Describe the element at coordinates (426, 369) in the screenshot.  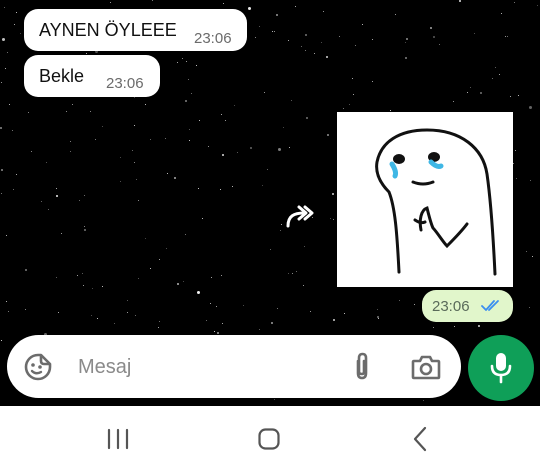
I see `camera-icon` at that location.